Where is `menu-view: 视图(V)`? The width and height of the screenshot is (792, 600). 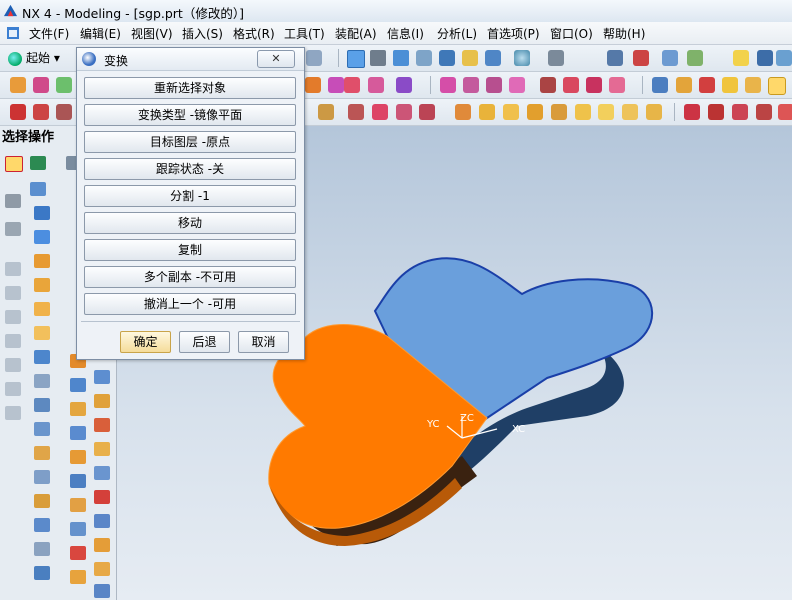 menu-view: 视图(V) is located at coordinates (152, 33).